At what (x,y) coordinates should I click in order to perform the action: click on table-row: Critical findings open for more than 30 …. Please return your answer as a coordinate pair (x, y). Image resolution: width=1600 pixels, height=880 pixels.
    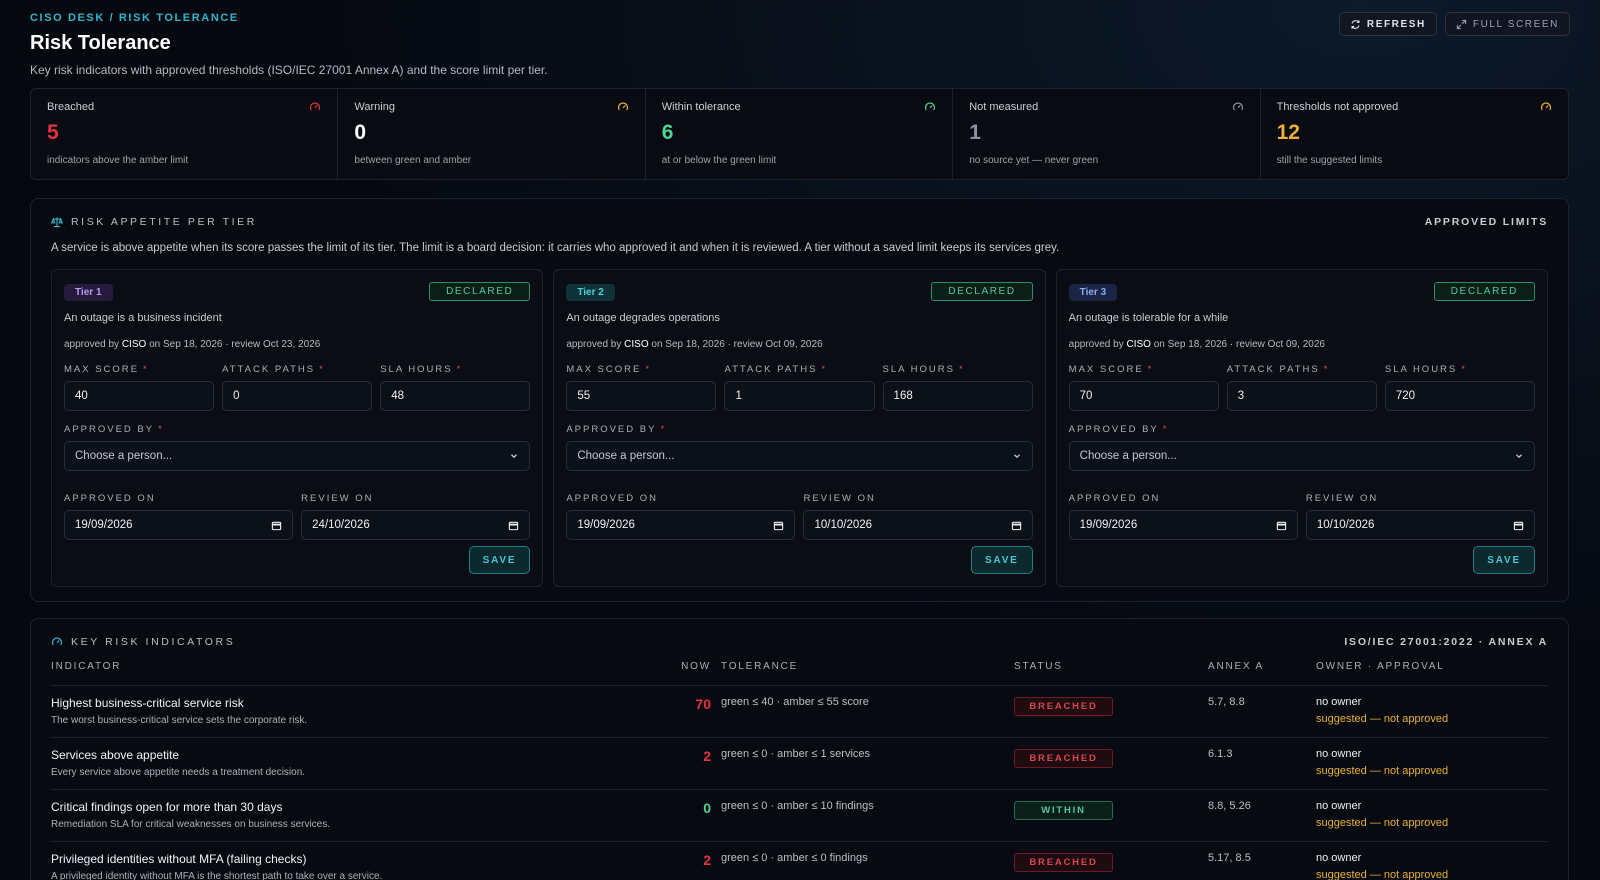
    Looking at the image, I should click on (799, 816).